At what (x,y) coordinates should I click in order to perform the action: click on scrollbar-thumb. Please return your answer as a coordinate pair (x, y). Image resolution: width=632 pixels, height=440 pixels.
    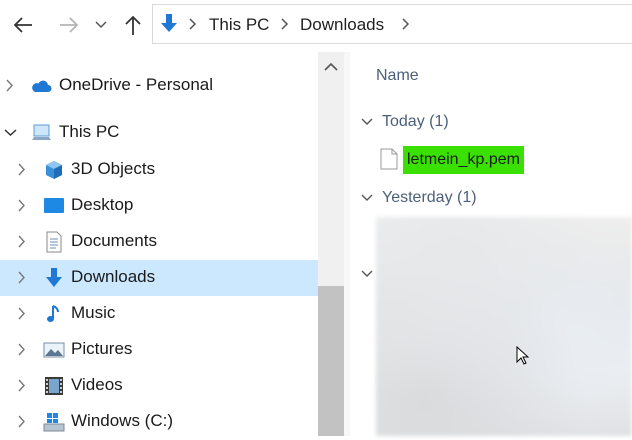
    Looking at the image, I should click on (331, 361).